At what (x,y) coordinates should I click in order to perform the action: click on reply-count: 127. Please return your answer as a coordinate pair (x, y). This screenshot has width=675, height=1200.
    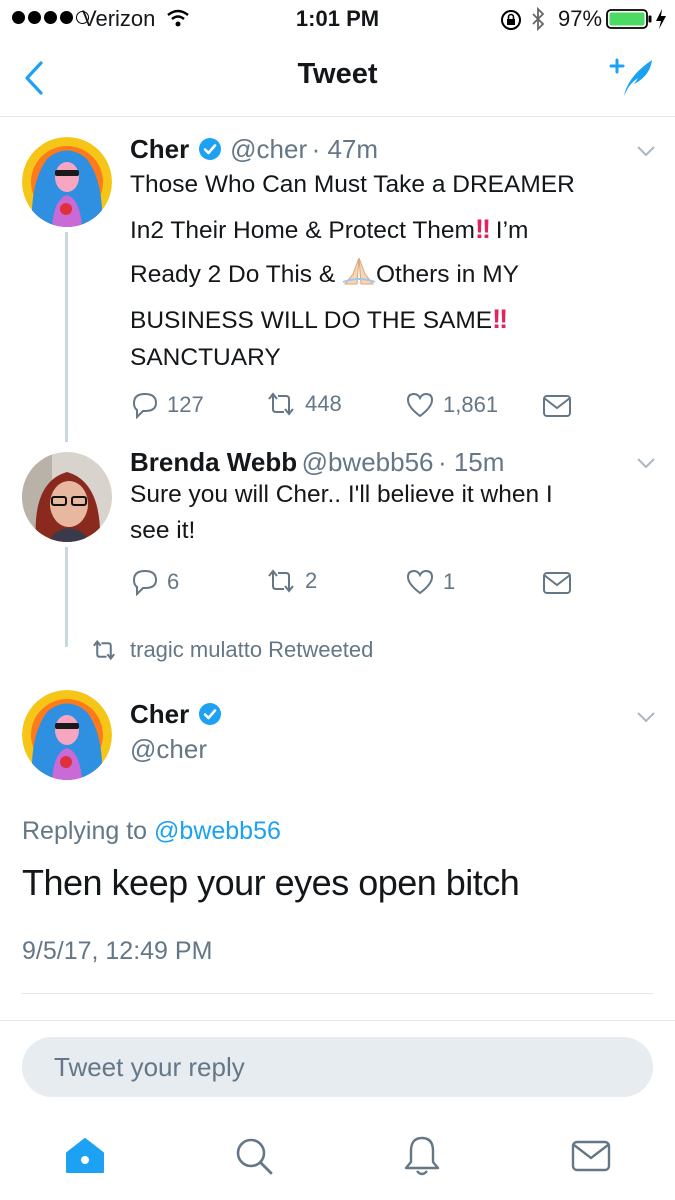
    Looking at the image, I should click on (185, 404).